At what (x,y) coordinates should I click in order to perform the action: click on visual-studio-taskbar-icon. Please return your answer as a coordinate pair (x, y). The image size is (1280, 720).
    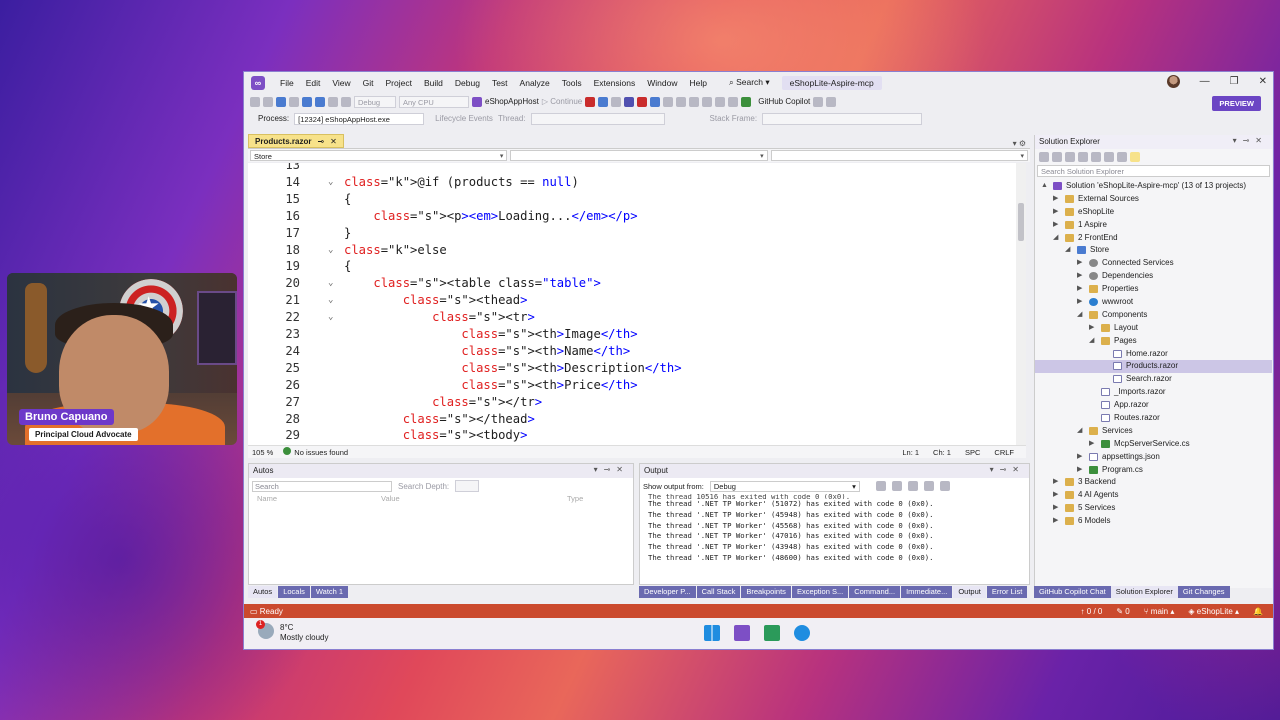
    Looking at the image, I should click on (742, 633).